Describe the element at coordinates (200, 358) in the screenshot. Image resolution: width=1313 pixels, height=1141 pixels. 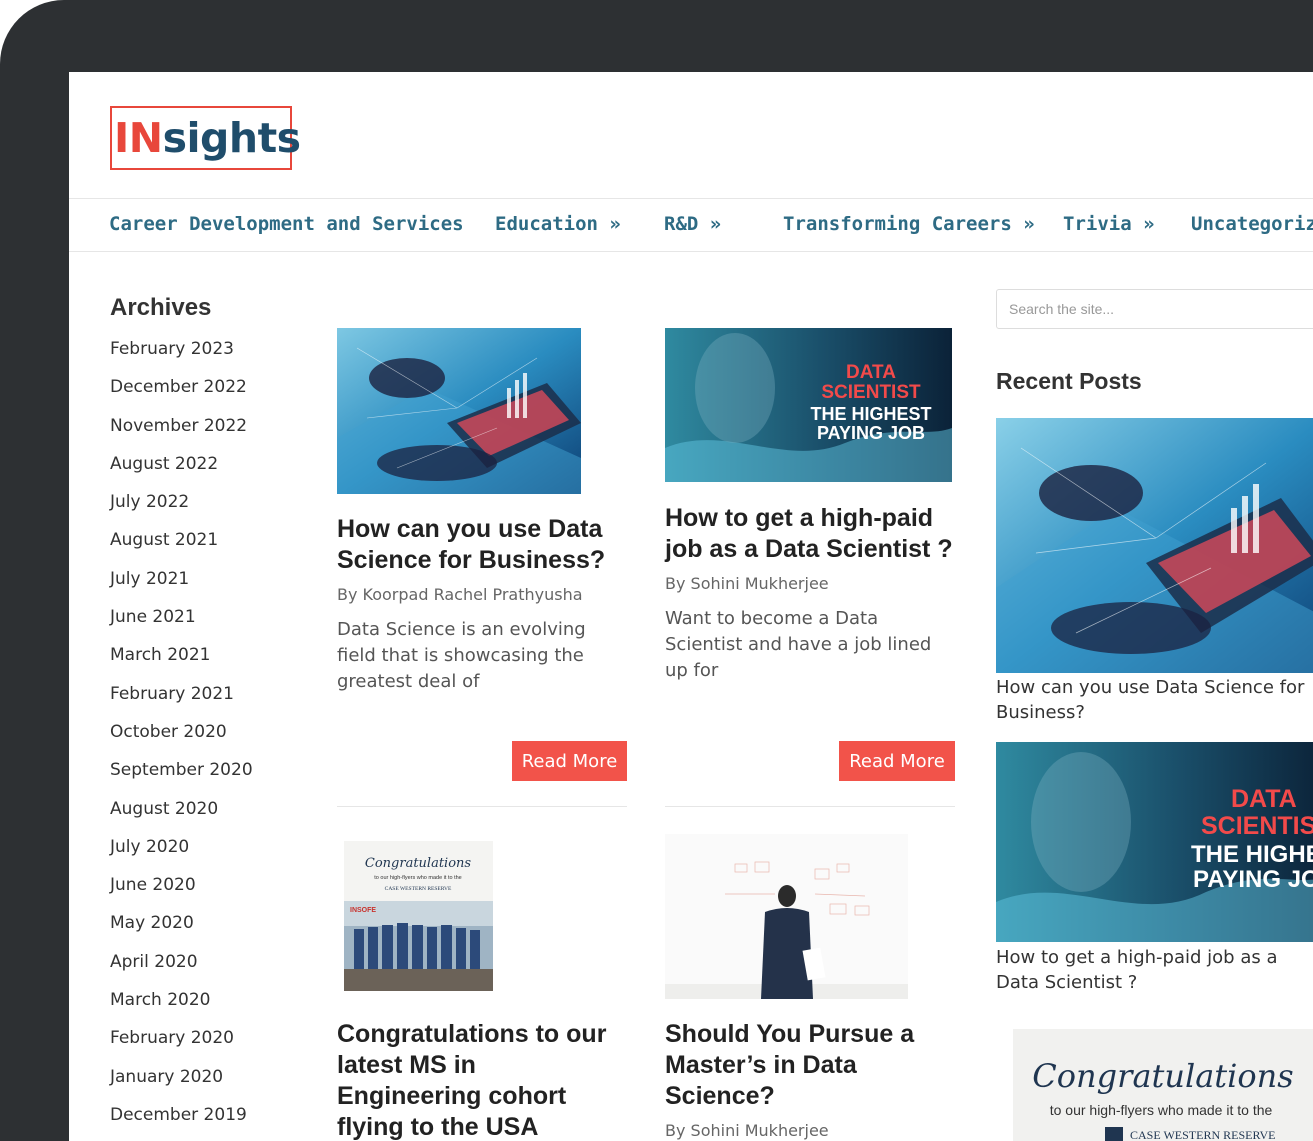
I see `archive-link: February 2023` at that location.